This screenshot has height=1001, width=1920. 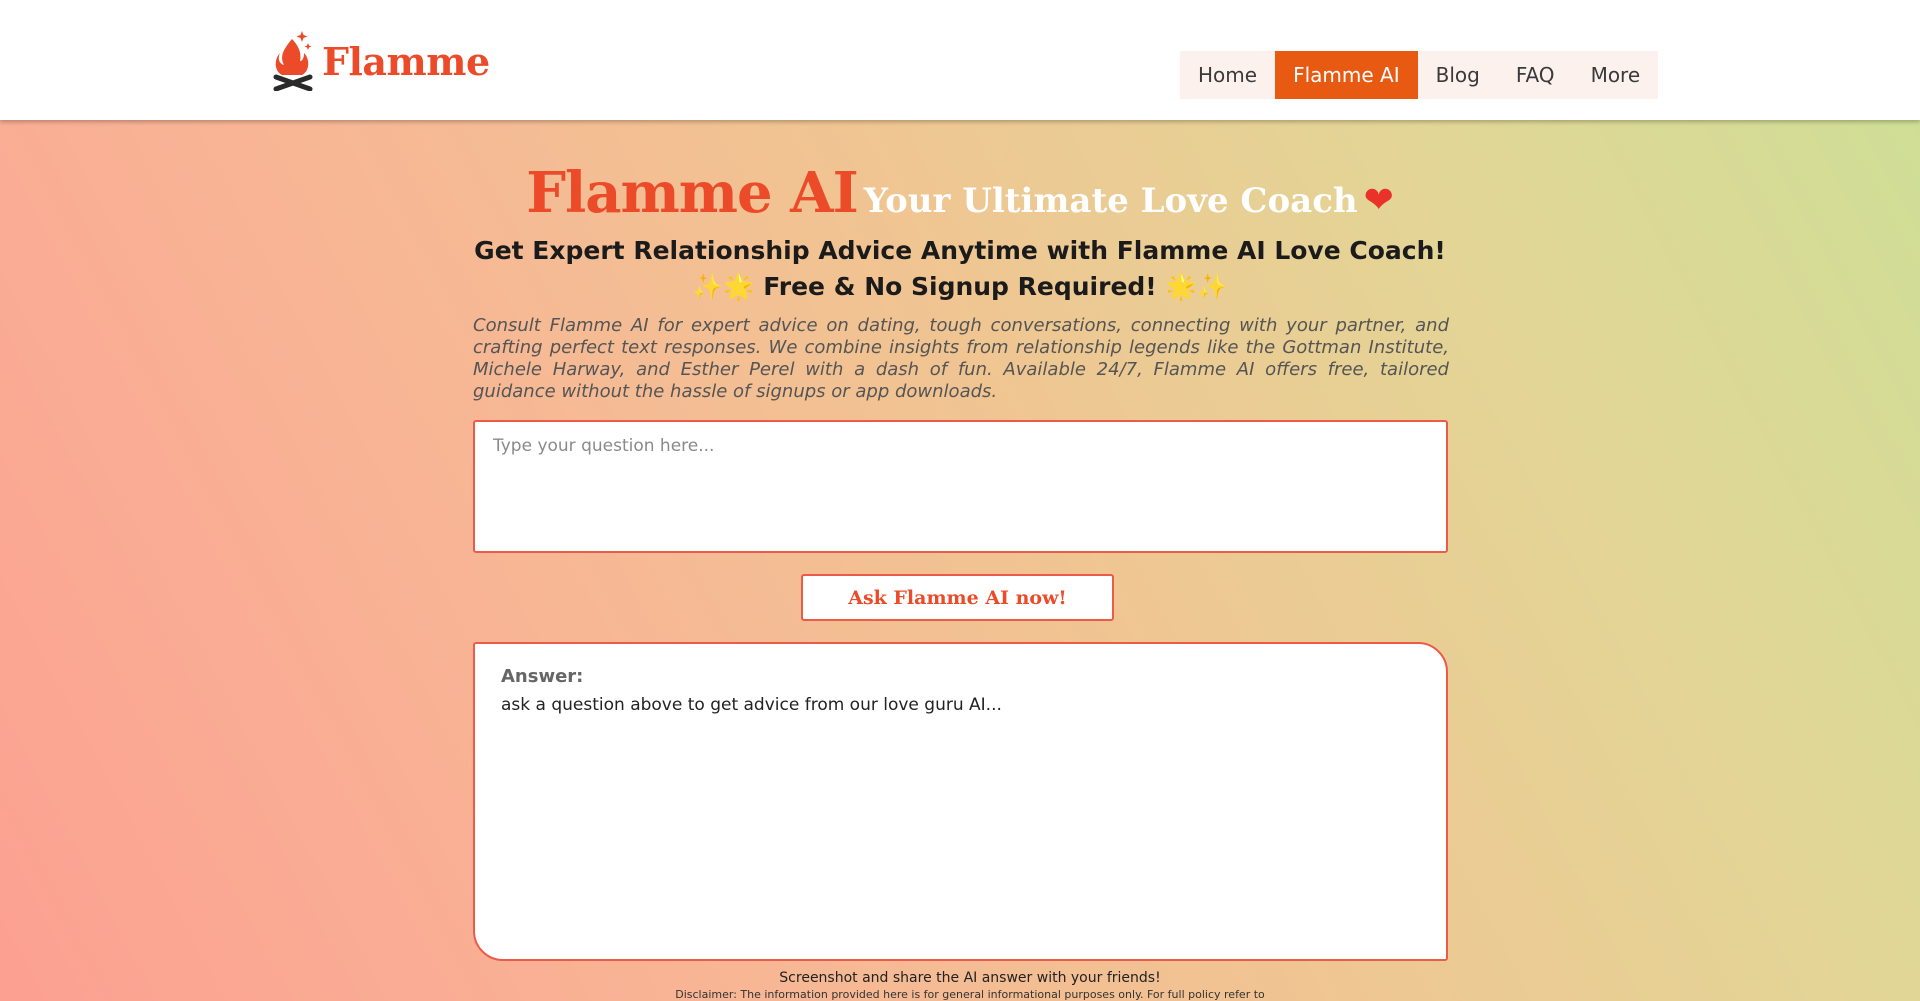 I want to click on subtitle-free-text: Free & No Signup Required!, so click(x=960, y=286).